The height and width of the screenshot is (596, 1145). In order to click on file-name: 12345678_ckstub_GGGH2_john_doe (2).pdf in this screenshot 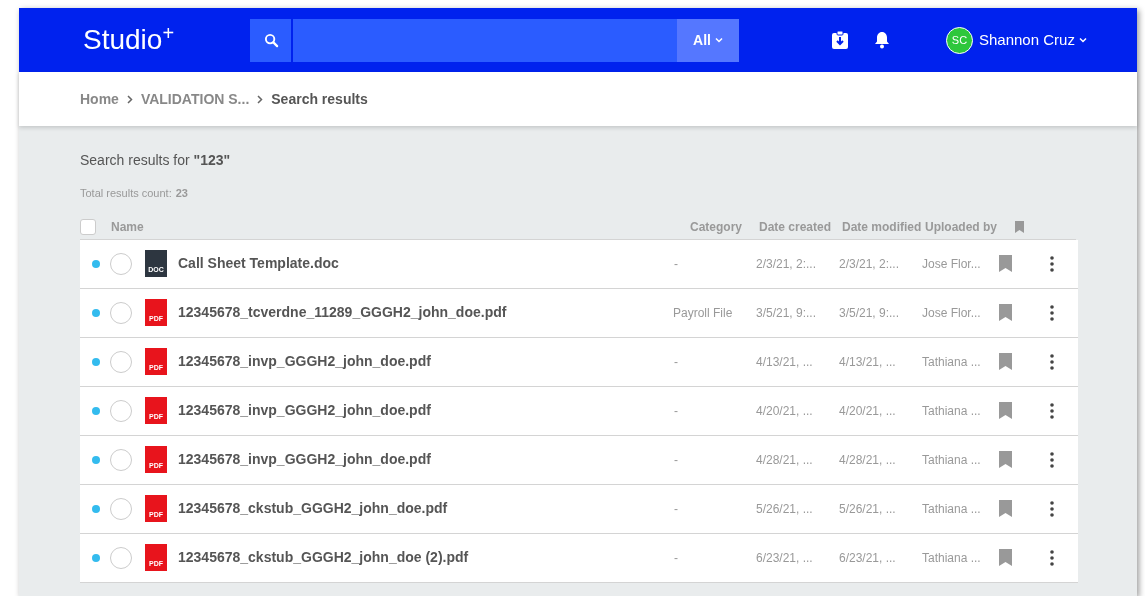, I will do `click(425, 557)`.